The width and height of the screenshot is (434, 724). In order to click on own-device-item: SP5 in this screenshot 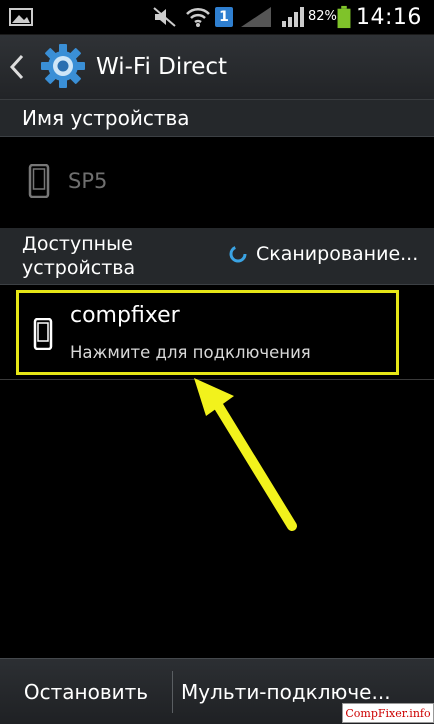, I will do `click(217, 182)`.